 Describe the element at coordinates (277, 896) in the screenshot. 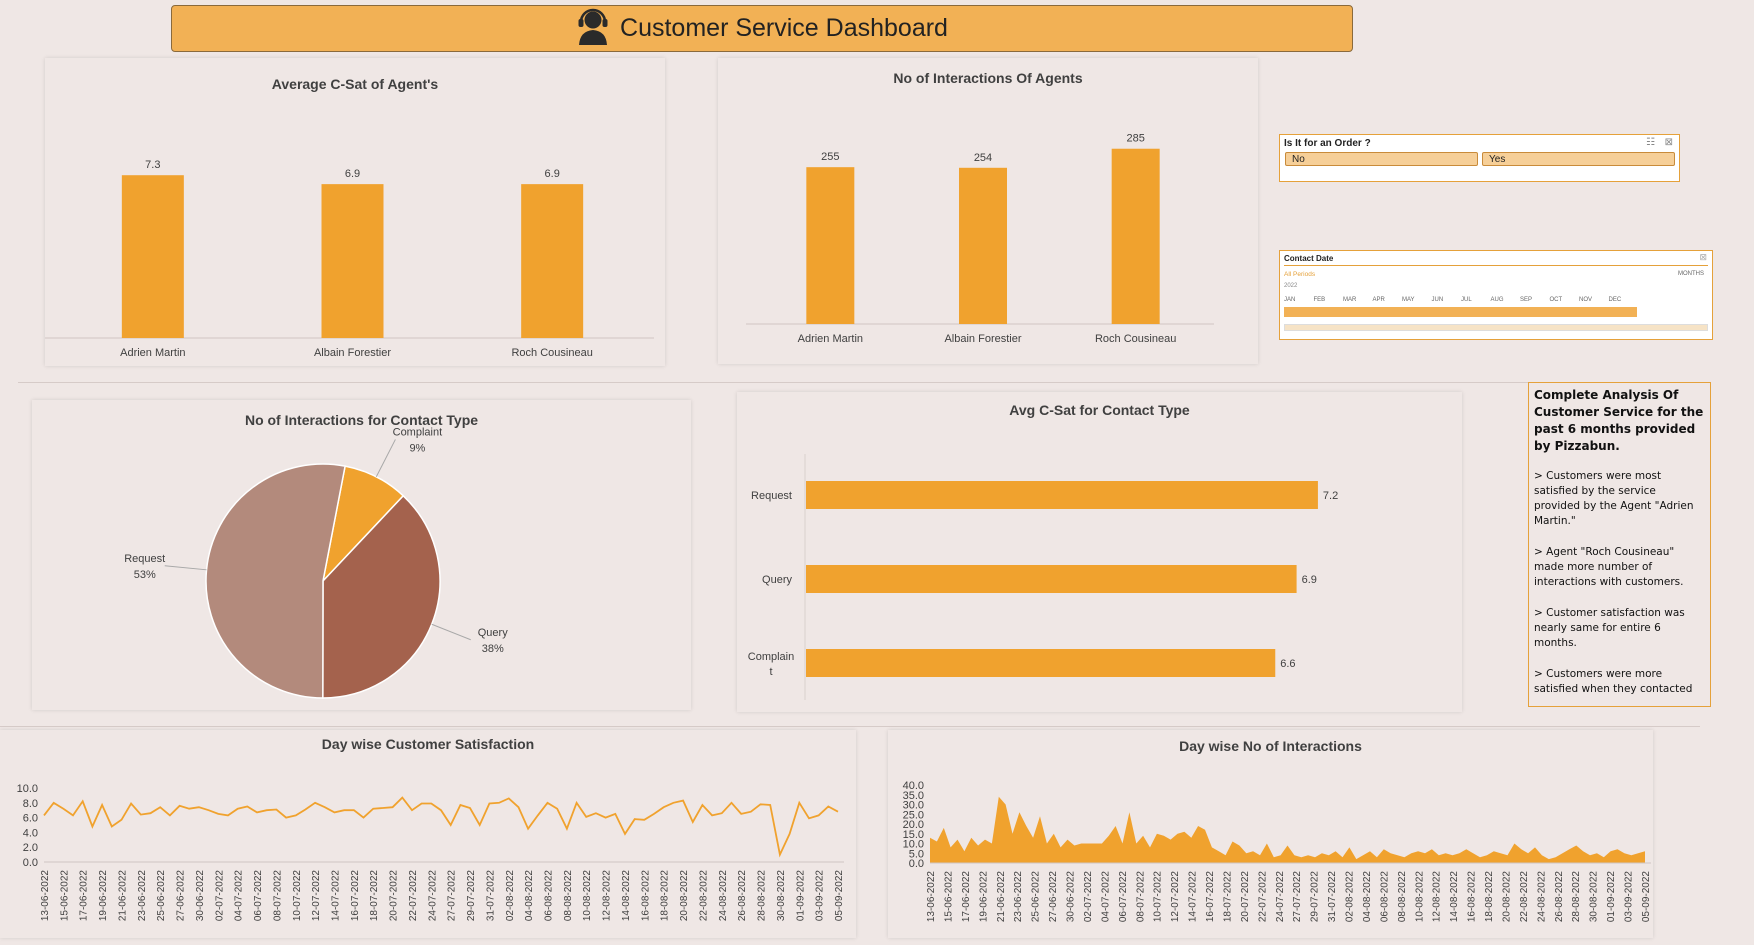

I see `x-tick-label: 08-07-2022` at that location.